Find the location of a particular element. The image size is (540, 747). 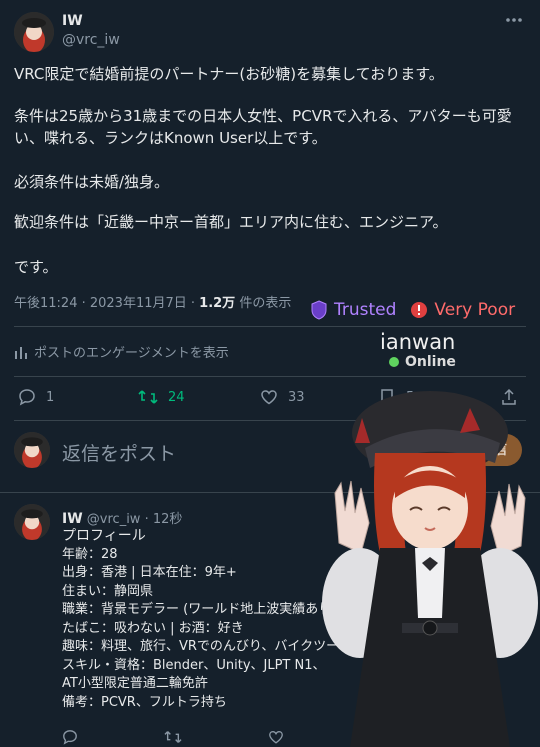

vrc-status-label: Online is located at coordinates (430, 362).